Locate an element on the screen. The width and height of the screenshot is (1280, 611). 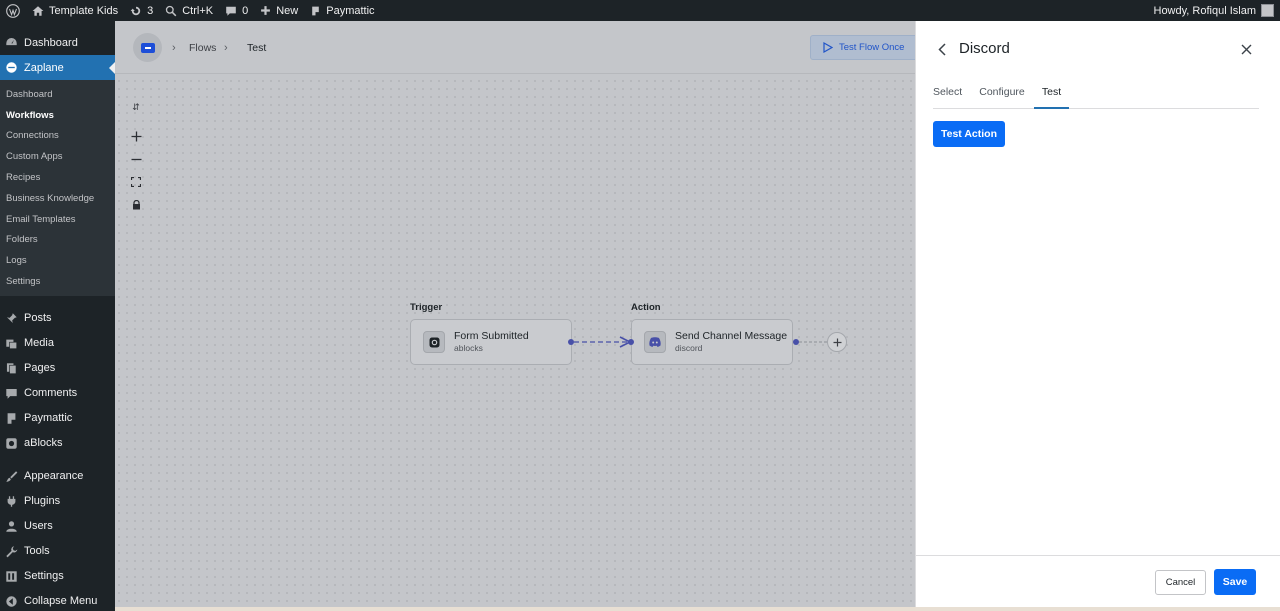
breadcrumb-flows: Flows is located at coordinates (202, 48).